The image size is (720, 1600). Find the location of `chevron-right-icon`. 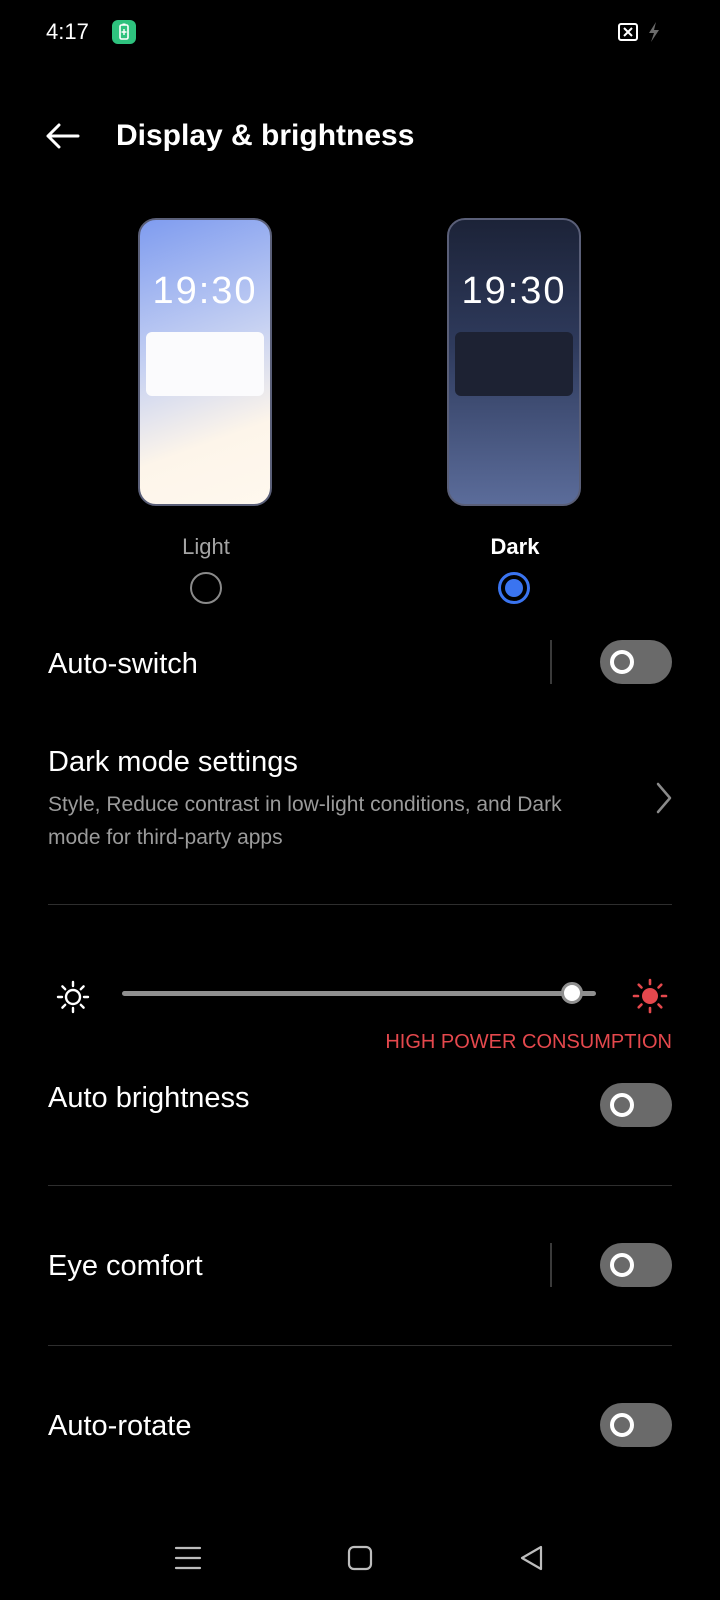

chevron-right-icon is located at coordinates (664, 798).